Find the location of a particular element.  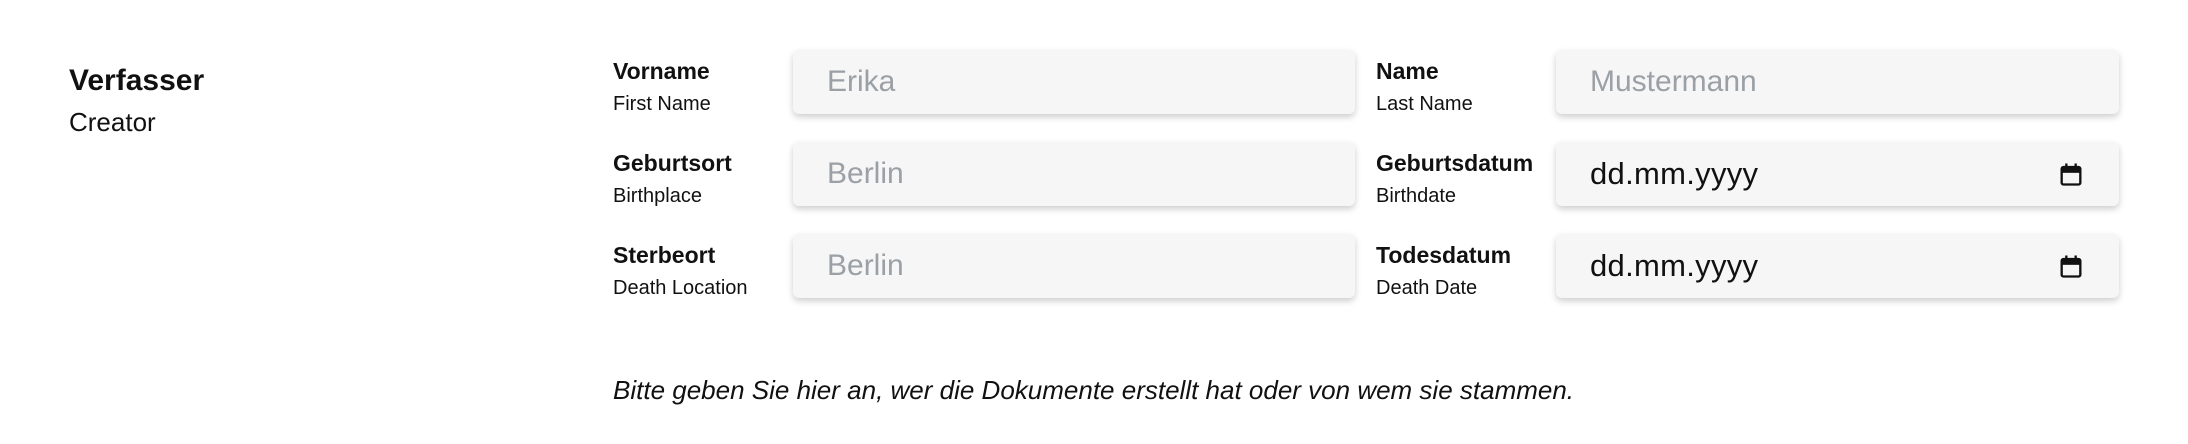

section-subtitle: Creator is located at coordinates (112, 122).